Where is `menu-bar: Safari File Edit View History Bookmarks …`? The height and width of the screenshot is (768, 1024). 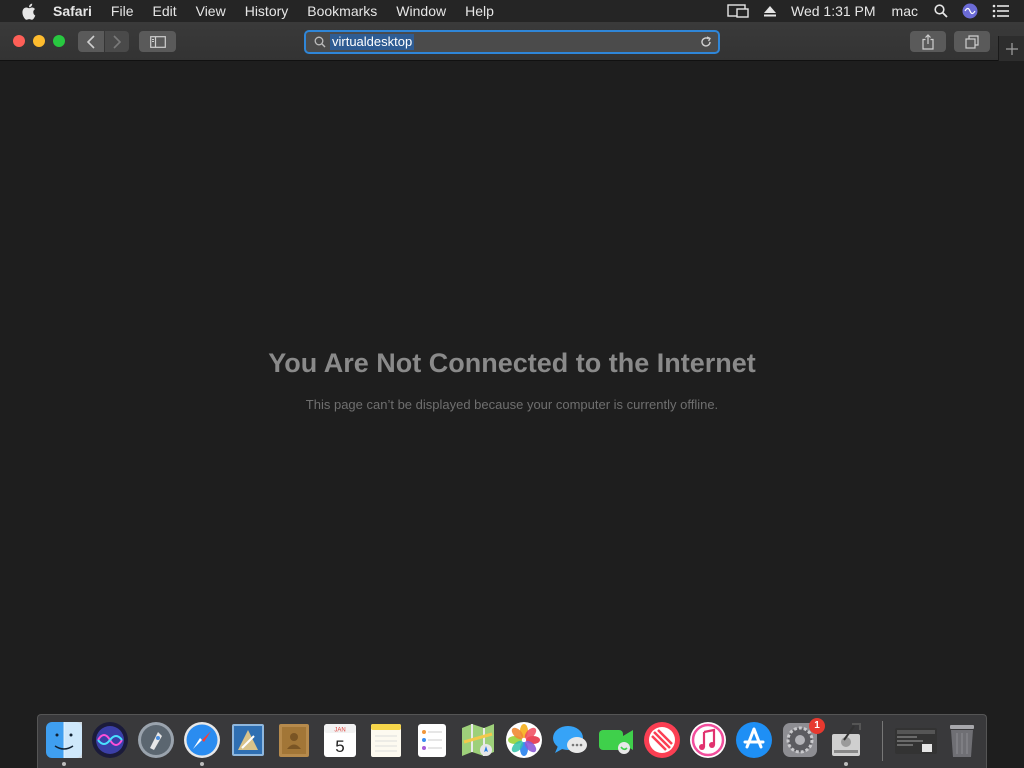 menu-bar: Safari File Edit View History Bookmarks … is located at coordinates (512, 11).